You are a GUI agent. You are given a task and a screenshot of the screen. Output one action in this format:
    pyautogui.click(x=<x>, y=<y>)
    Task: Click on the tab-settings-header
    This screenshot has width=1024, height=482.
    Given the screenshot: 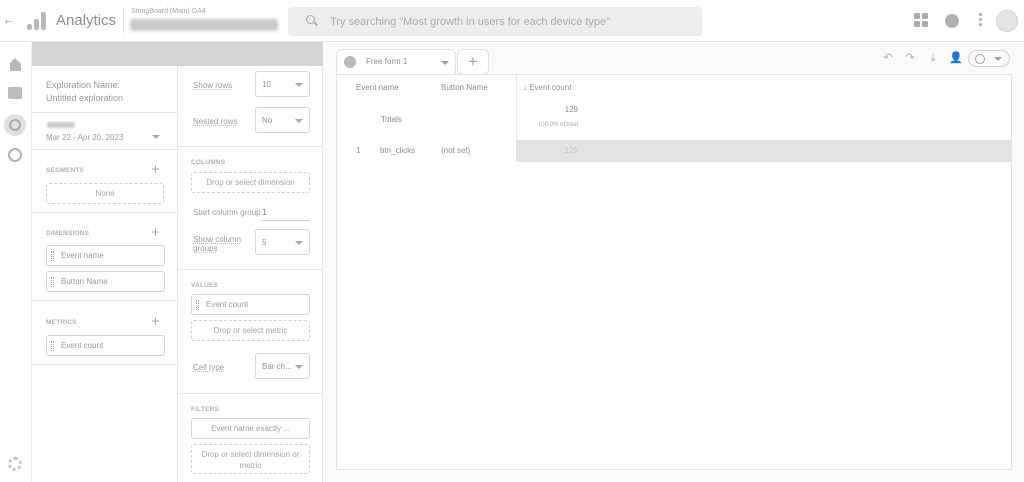 What is the action you would take?
    pyautogui.click(x=250, y=54)
    